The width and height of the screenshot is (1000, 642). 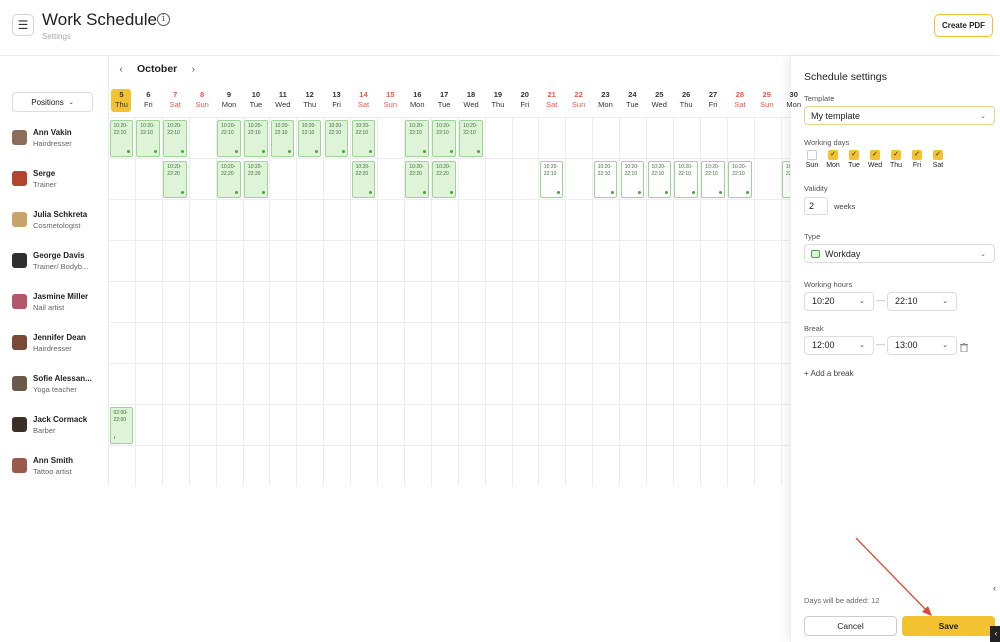 What do you see at coordinates (363, 104) in the screenshot?
I see `day-of-week: Sat` at bounding box center [363, 104].